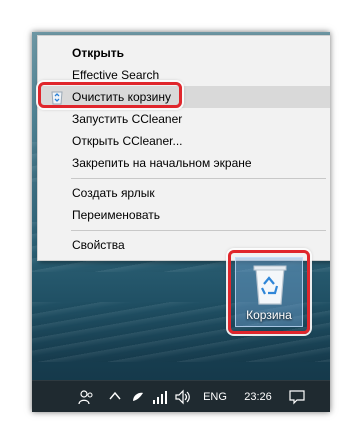 This screenshot has width=360, height=444. What do you see at coordinates (184, 119) in the screenshot?
I see `menu-item-run-ccleaner: Запустить CCleaner` at bounding box center [184, 119].